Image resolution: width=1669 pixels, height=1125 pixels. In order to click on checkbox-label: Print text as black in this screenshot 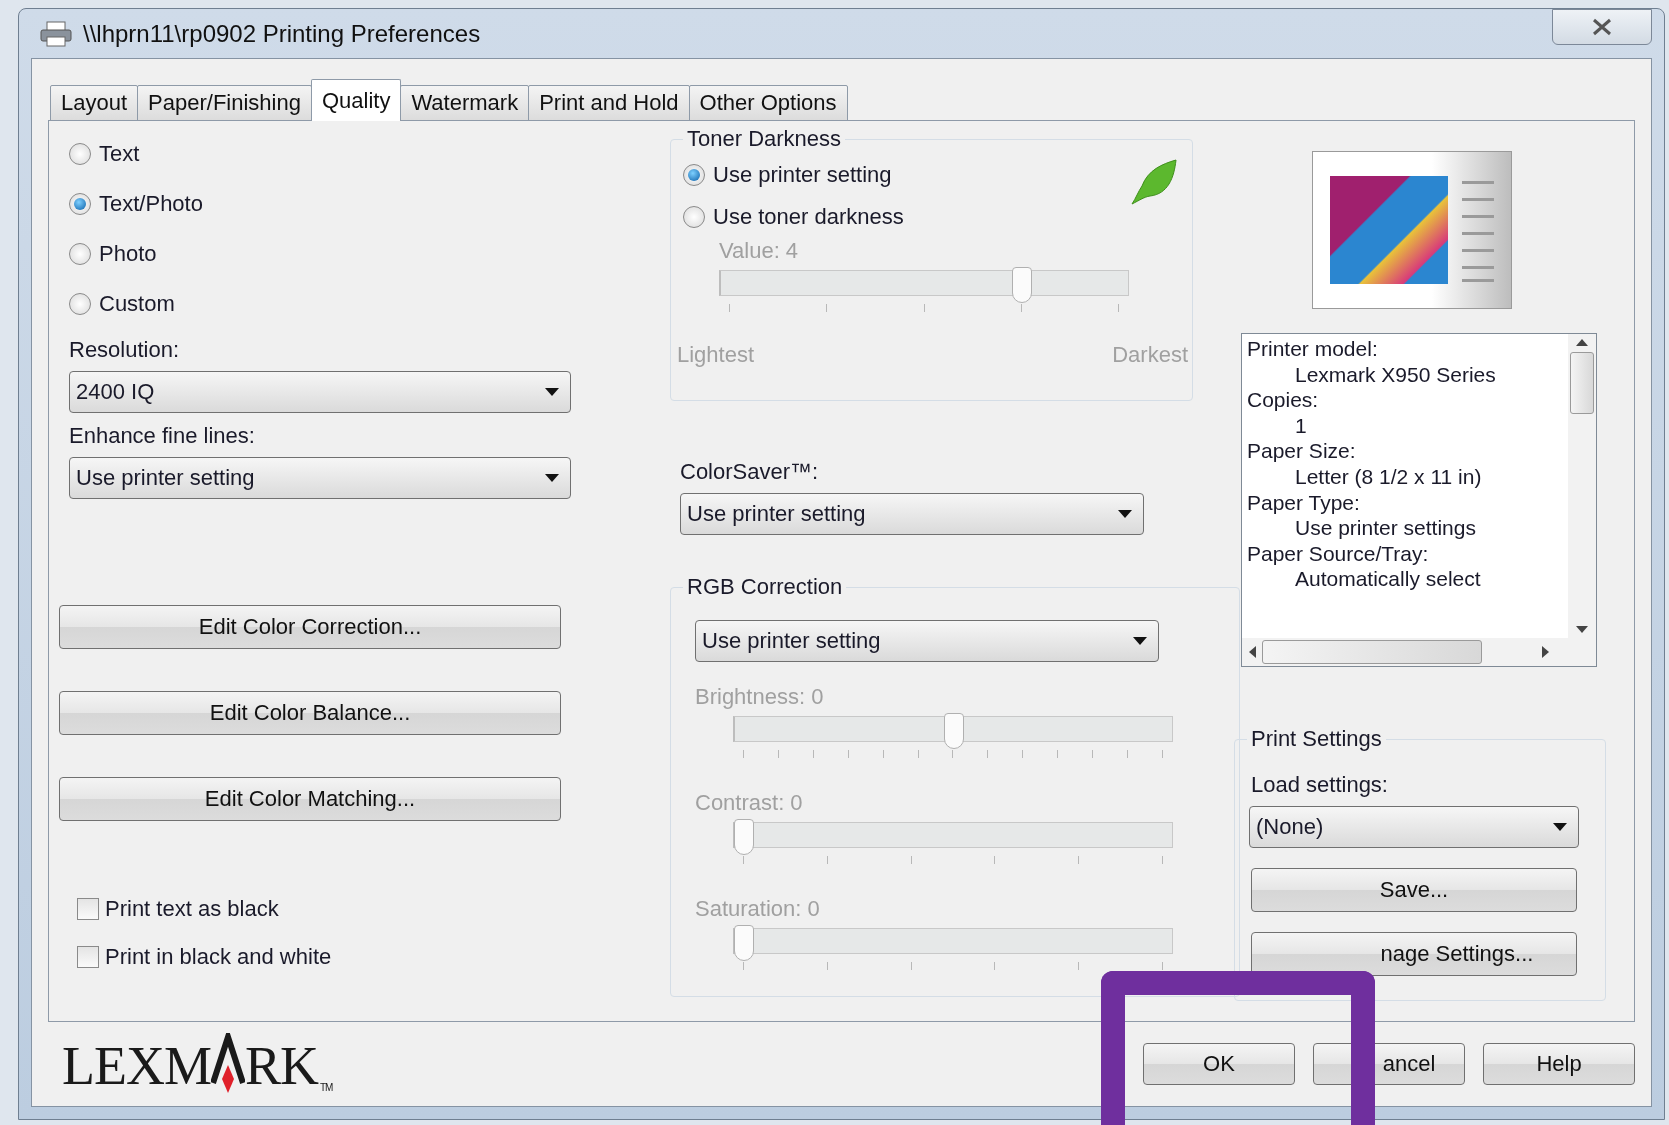, I will do `click(192, 909)`.